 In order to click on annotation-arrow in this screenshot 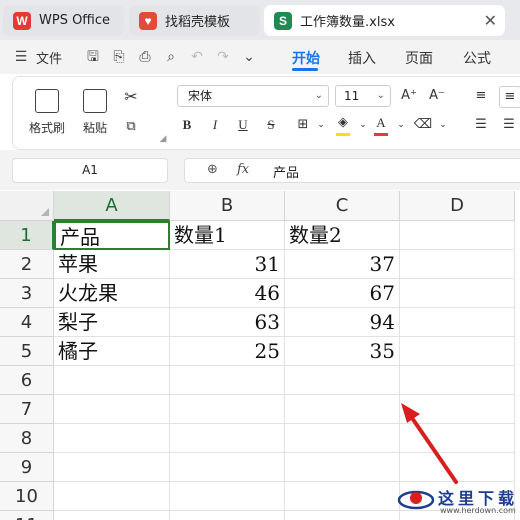, I will do `click(429, 443)`.